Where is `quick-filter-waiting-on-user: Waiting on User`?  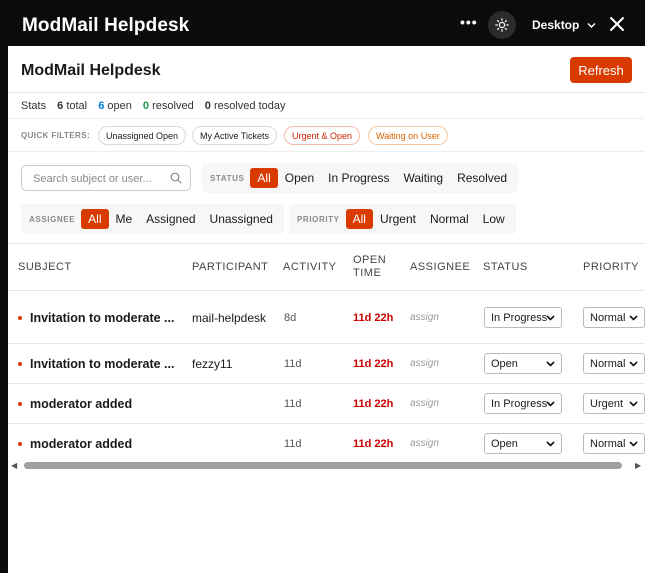 quick-filter-waiting-on-user: Waiting on User is located at coordinates (408, 135).